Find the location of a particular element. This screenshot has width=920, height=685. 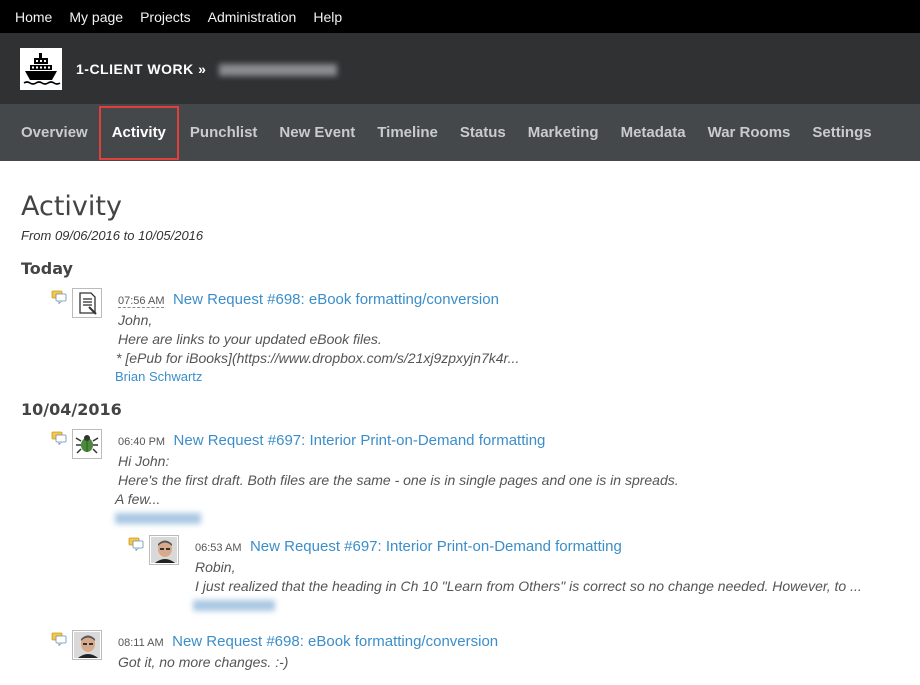

tab-overview: Overview is located at coordinates (54, 133).